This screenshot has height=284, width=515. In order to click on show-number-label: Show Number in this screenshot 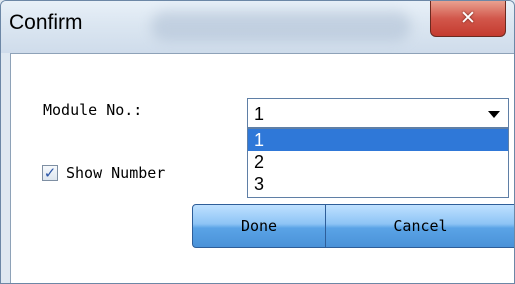, I will do `click(116, 173)`.